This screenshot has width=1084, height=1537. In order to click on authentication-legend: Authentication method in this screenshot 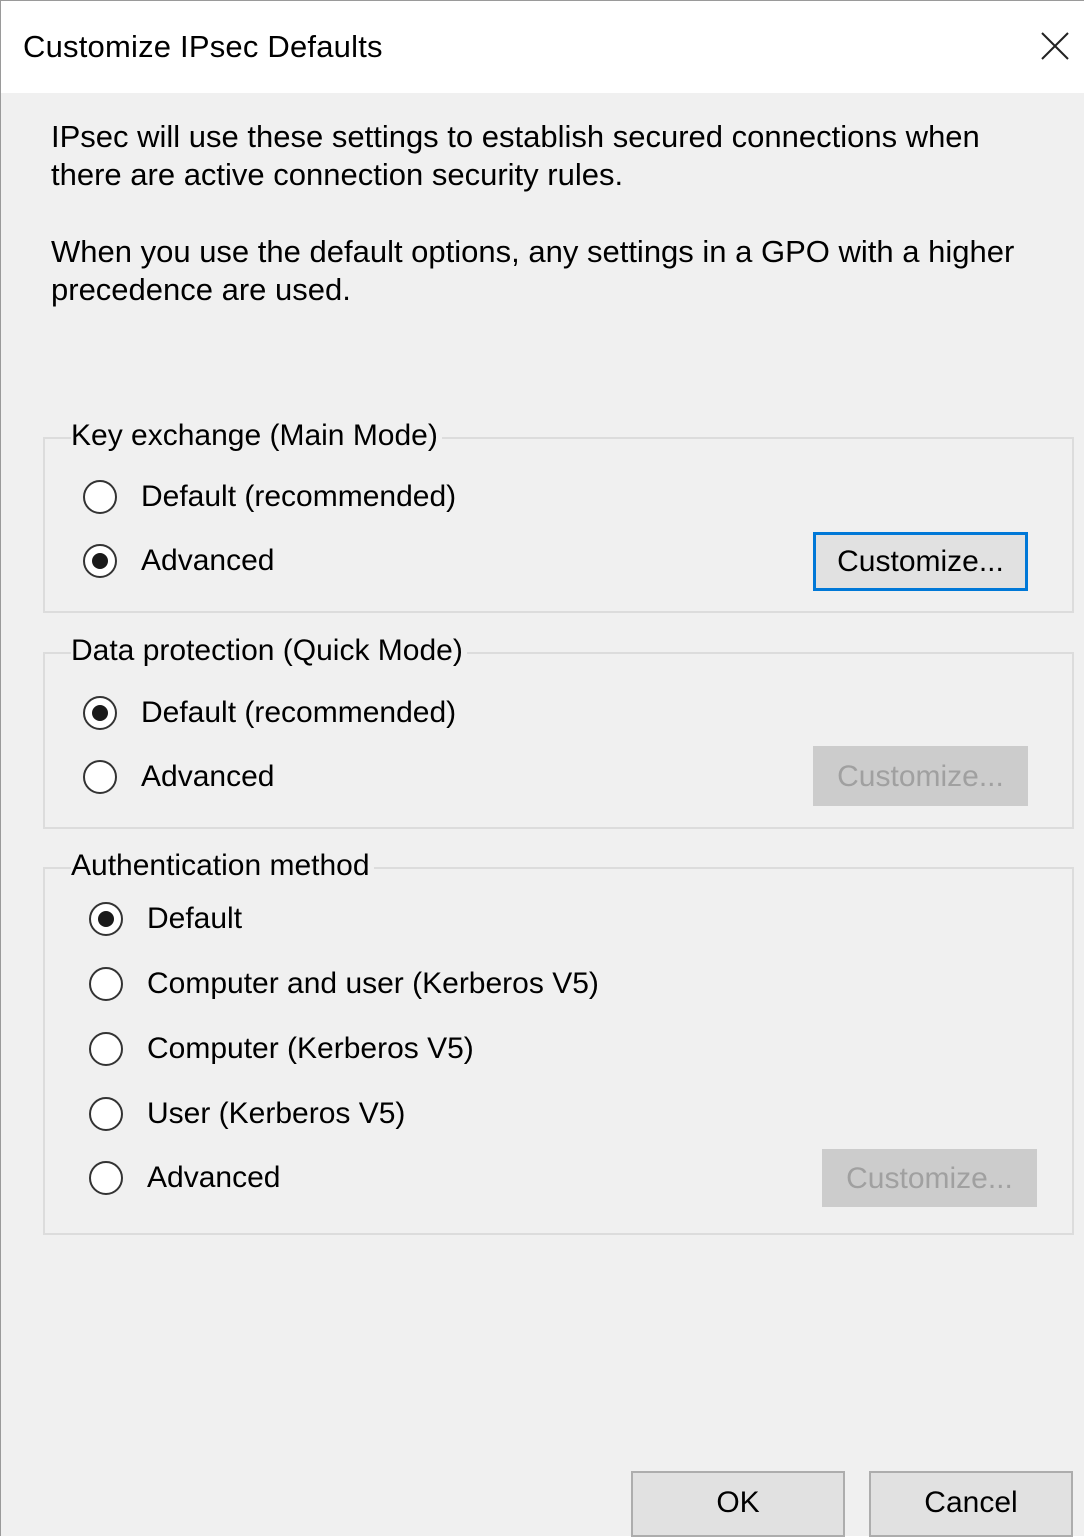, I will do `click(222, 866)`.